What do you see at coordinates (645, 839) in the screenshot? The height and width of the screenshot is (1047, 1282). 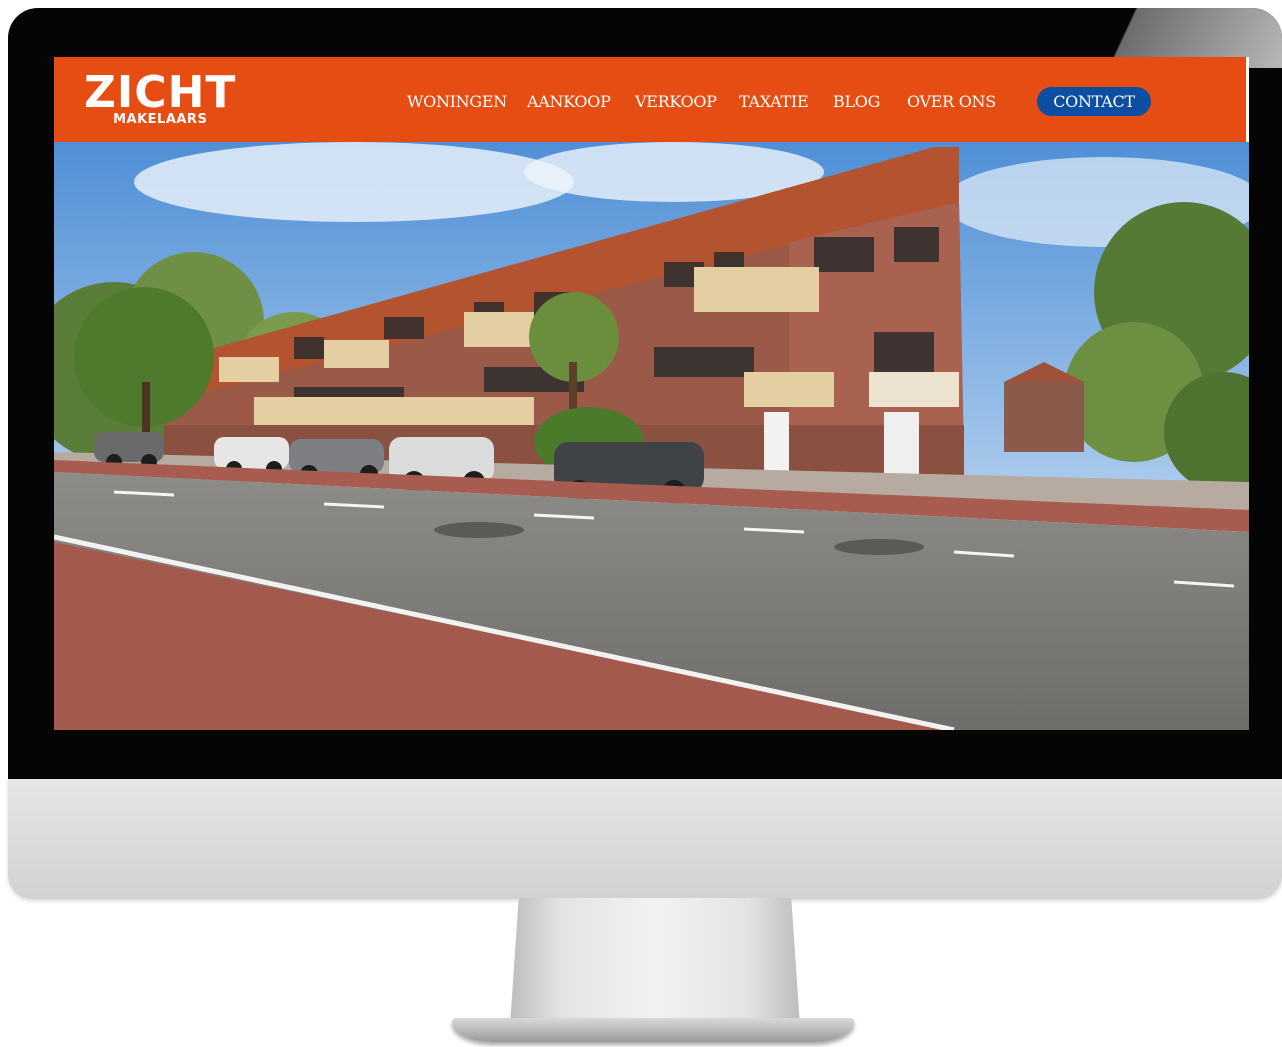 I see `monitor-chin` at bounding box center [645, 839].